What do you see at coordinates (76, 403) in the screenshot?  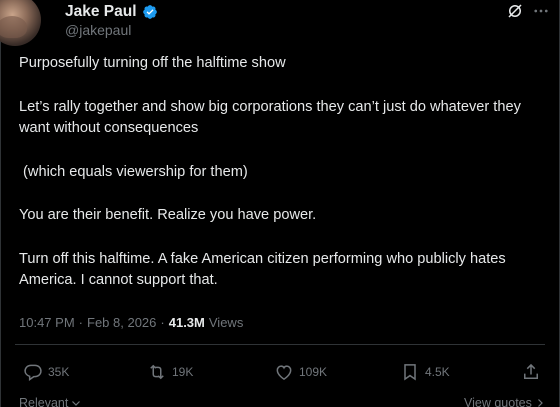 I see `chevron-down-icon` at bounding box center [76, 403].